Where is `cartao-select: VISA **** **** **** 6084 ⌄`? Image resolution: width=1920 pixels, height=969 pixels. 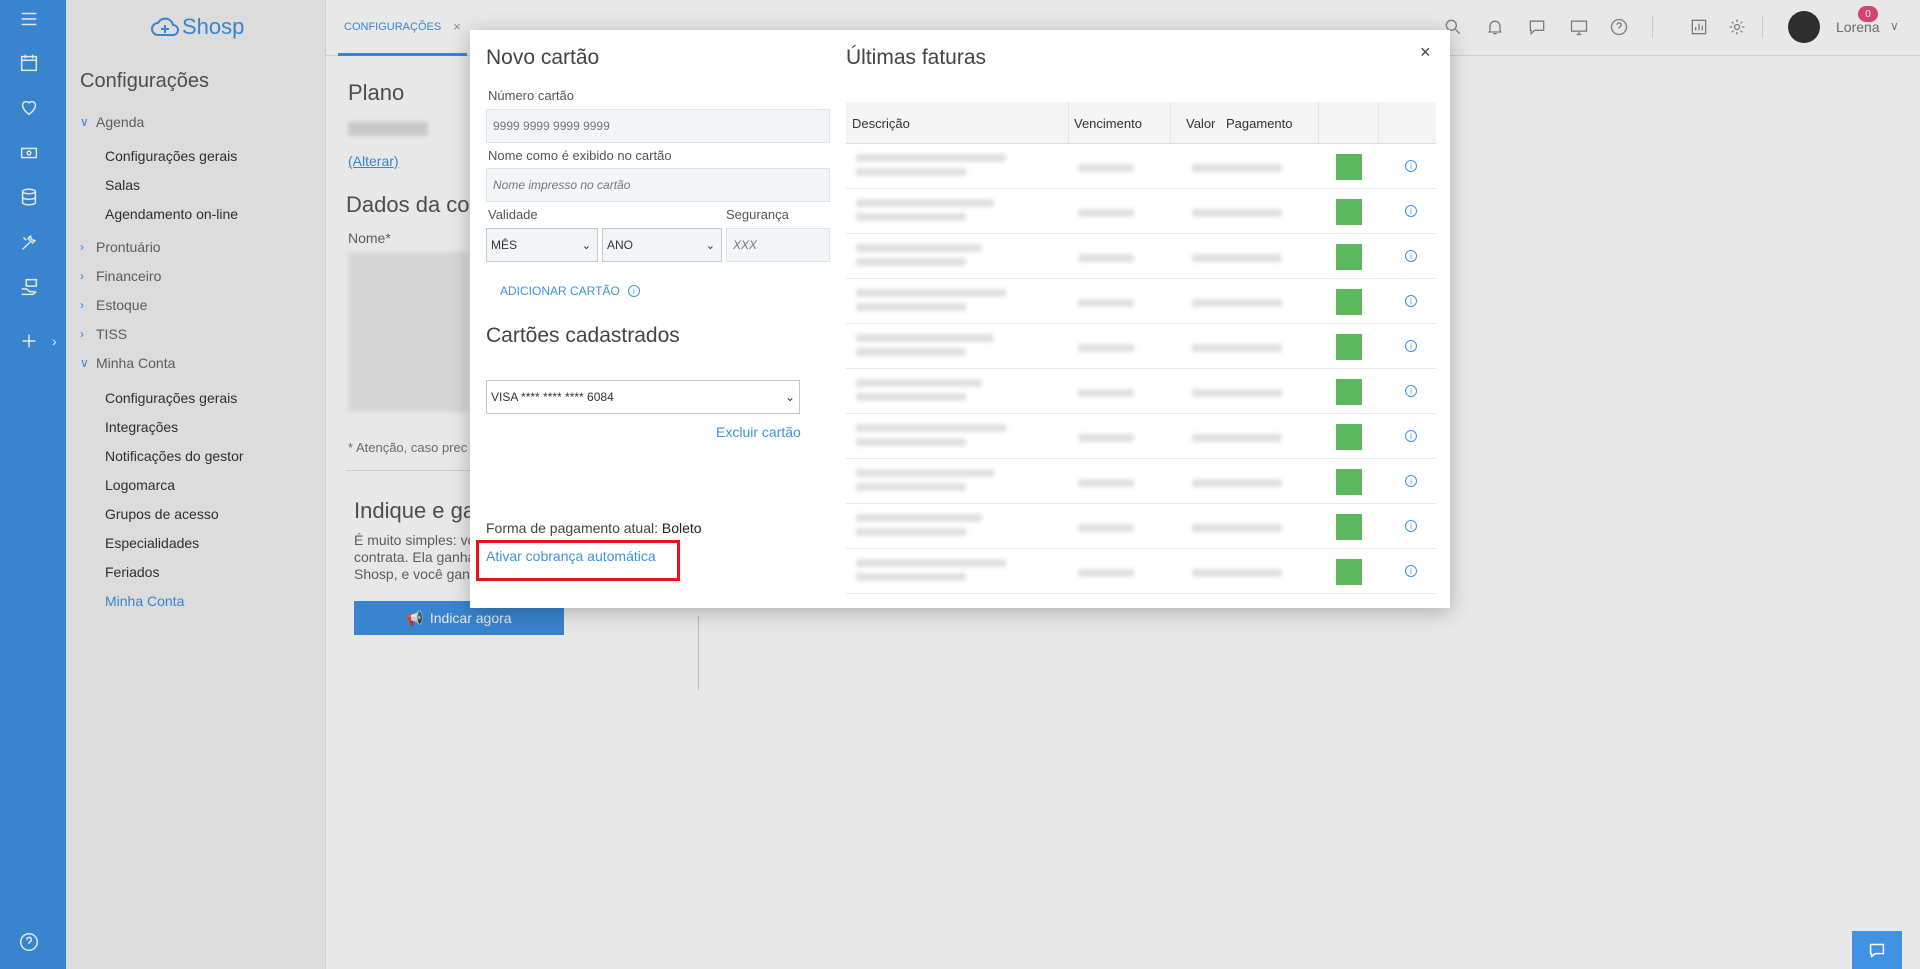
cartao-select: VISA **** **** **** 6084 ⌄ is located at coordinates (643, 397).